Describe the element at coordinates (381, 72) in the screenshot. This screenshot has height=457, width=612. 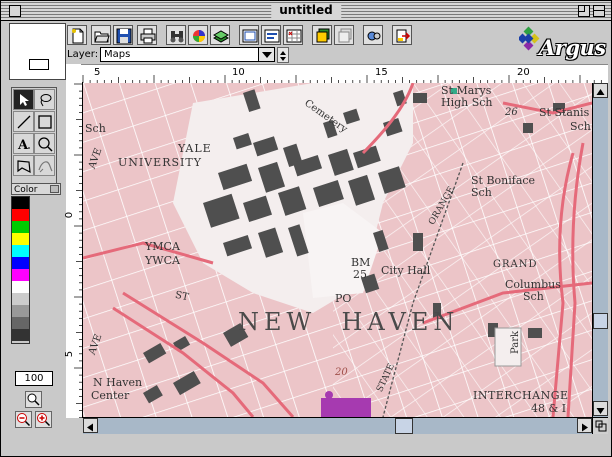
I see `h-ruler-label-15: 15` at that location.